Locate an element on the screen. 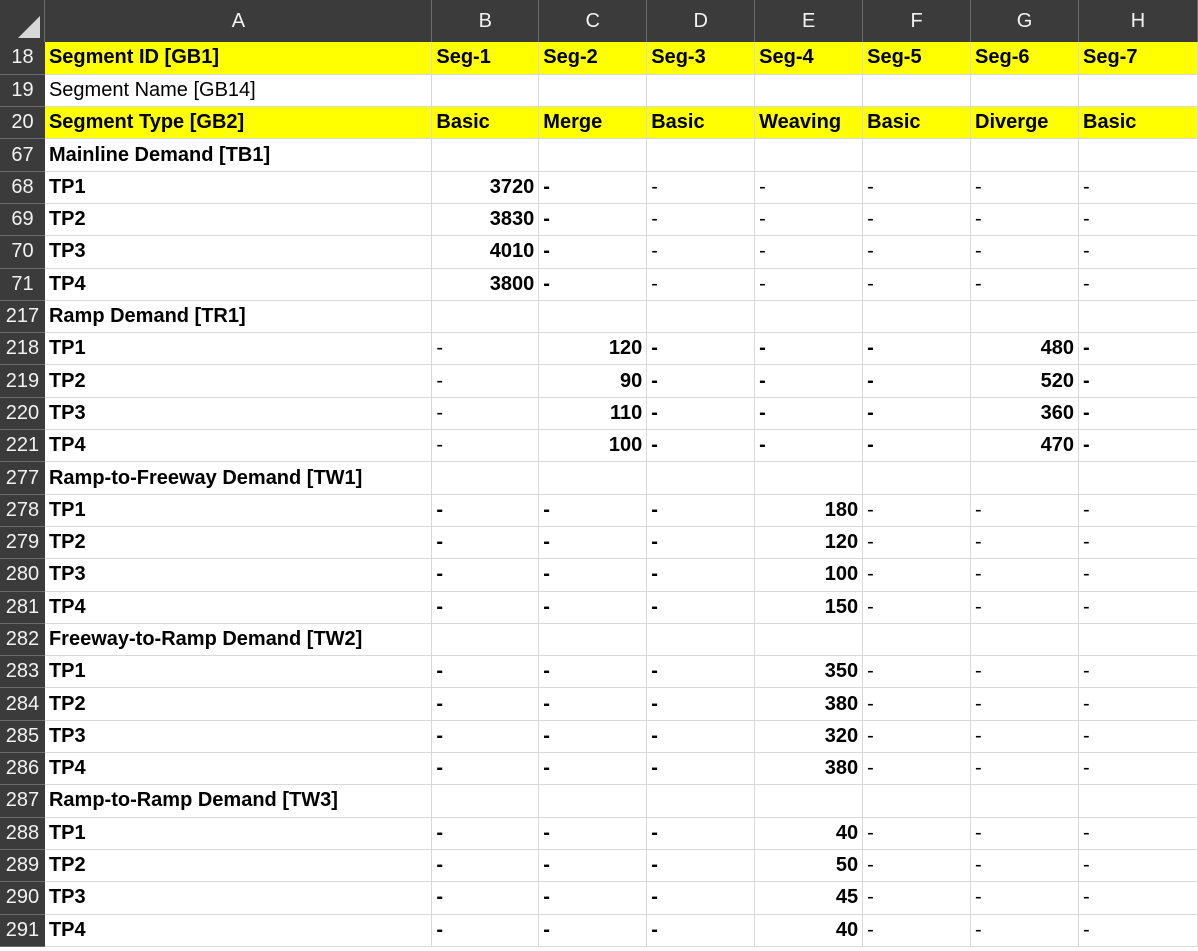  cell-d19 is located at coordinates (701, 91).